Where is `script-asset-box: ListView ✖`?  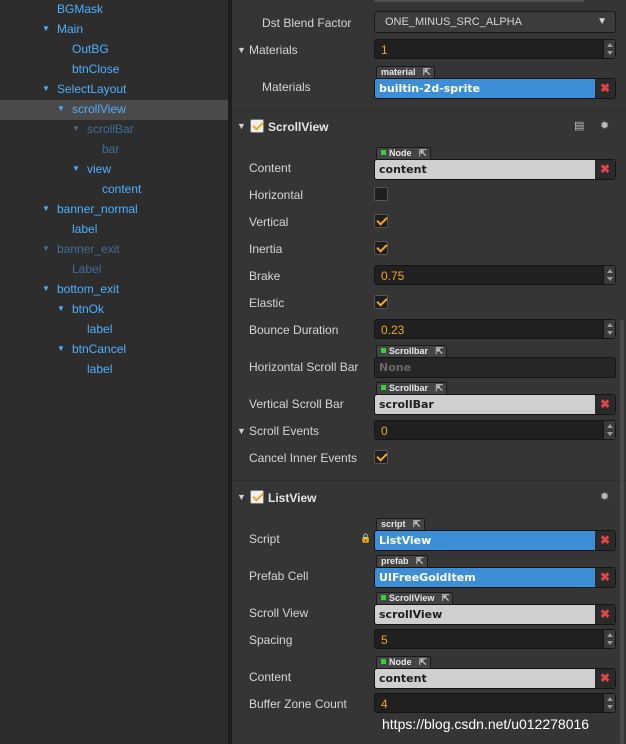 script-asset-box: ListView ✖ is located at coordinates (495, 540).